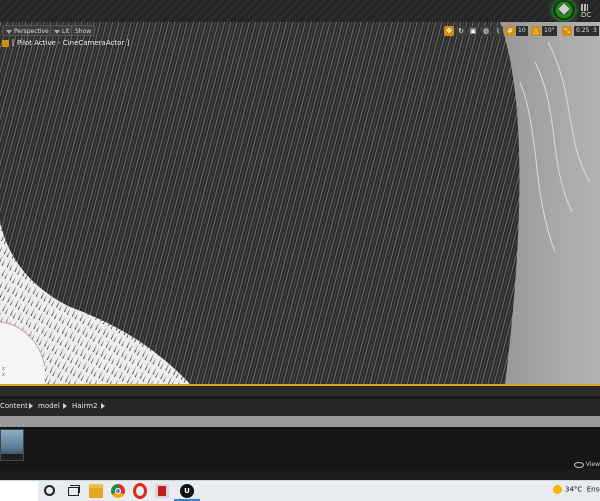 This screenshot has height=501, width=600. Describe the element at coordinates (584, 7) in the screenshot. I see `grid-icon` at that location.